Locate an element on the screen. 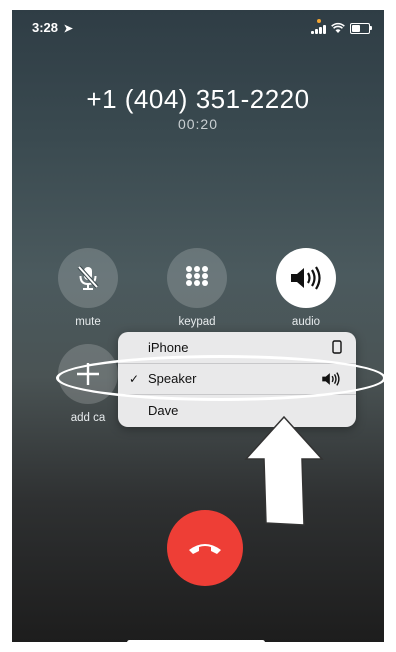 The height and width of the screenshot is (652, 396). audio-circle is located at coordinates (306, 278).